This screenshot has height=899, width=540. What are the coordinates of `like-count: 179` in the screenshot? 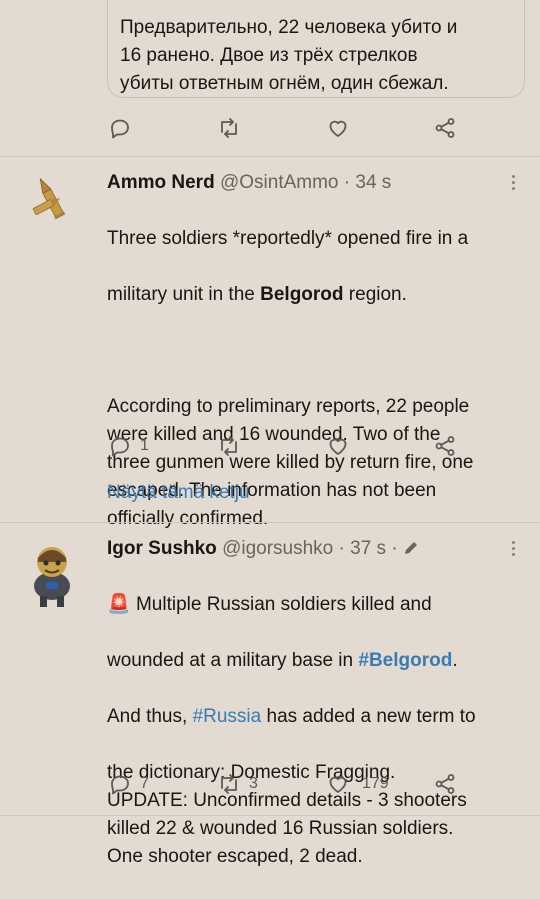 It's located at (375, 783).